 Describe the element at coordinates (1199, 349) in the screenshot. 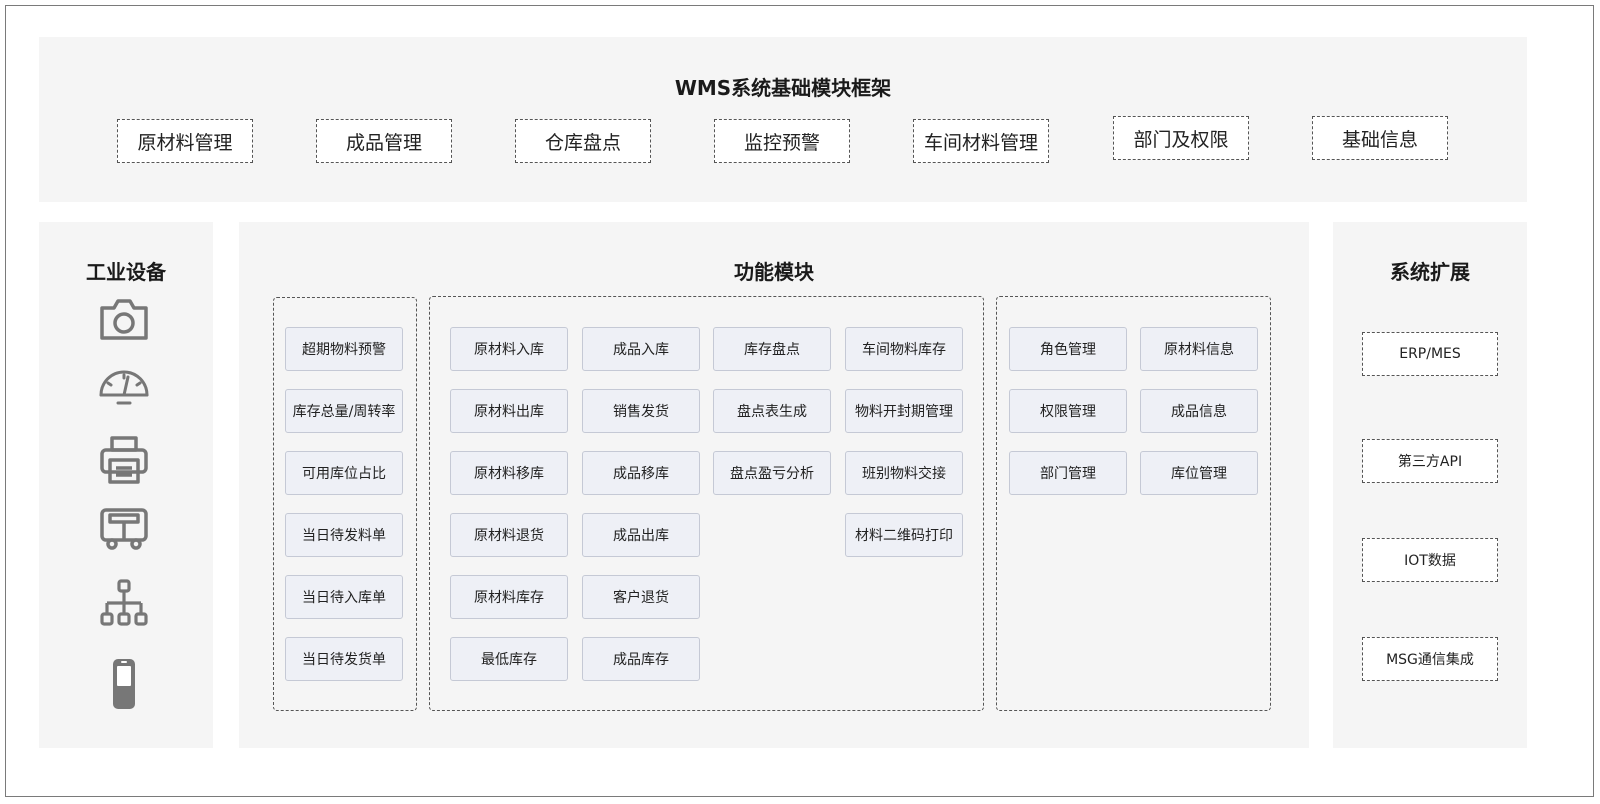

I see `basic-info-item: 原材料信息` at that location.